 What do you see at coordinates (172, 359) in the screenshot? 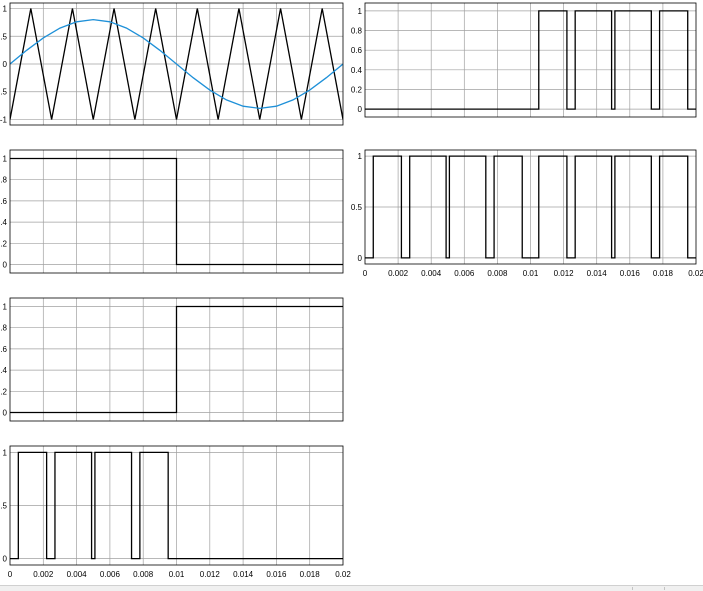
I see `subplot-step-up: 0 0.2 0.4 0.6 0.8 1` at bounding box center [172, 359].